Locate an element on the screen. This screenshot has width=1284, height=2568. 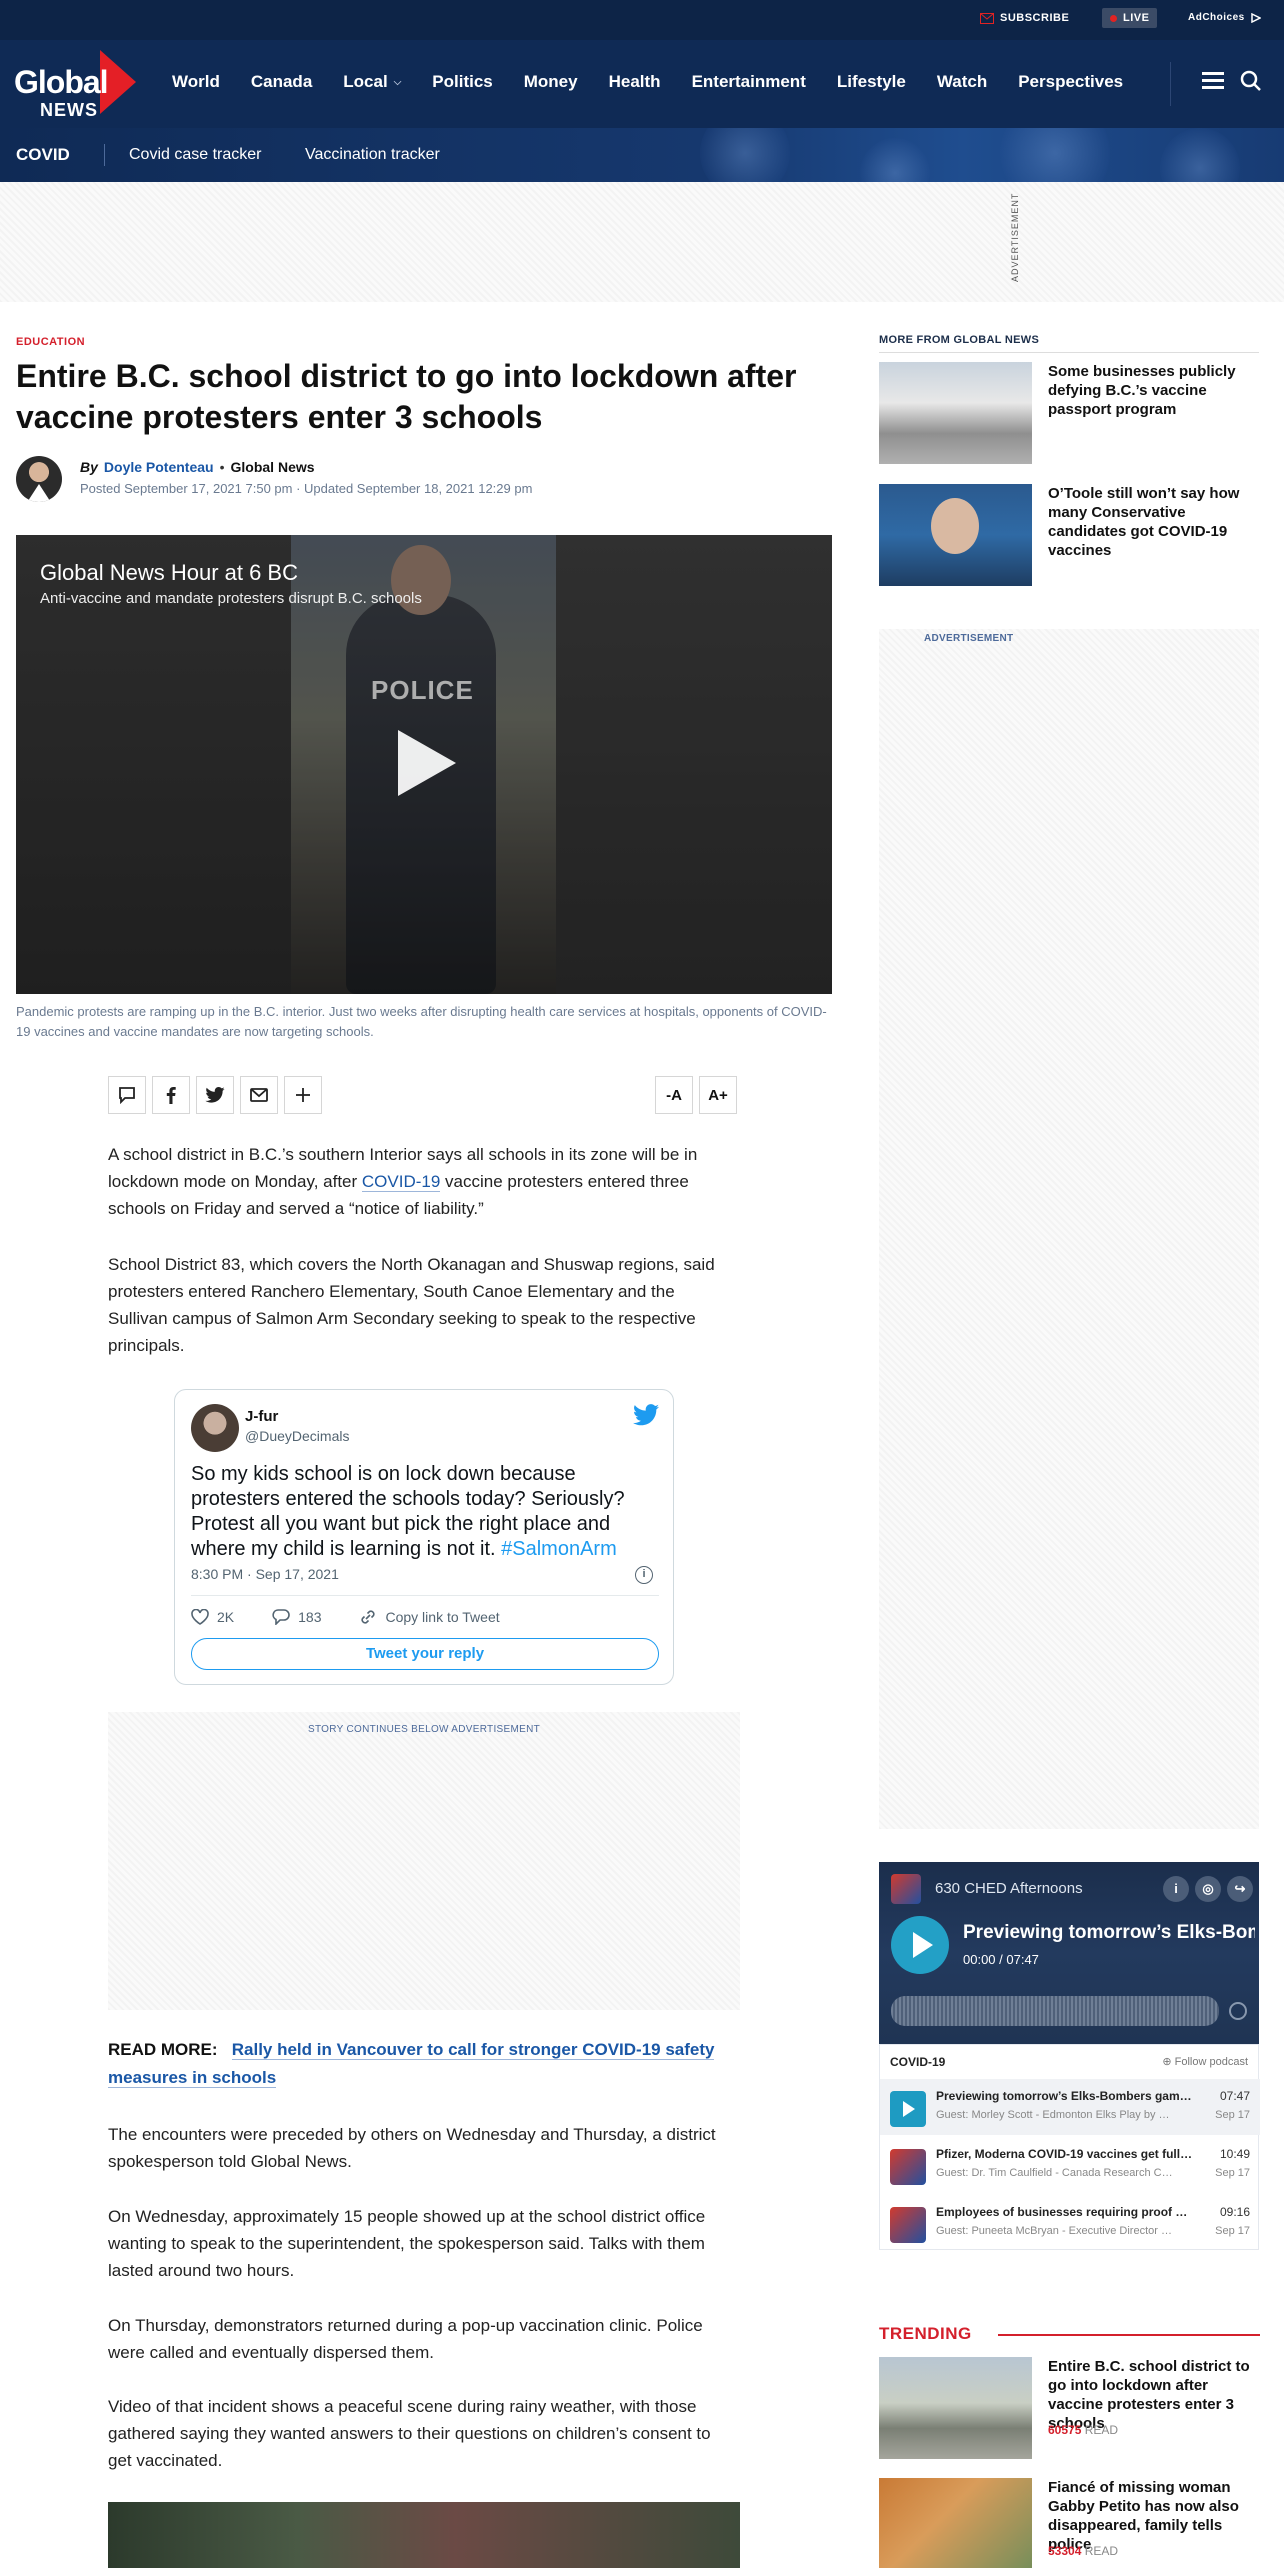
logo-word-global: Global is located at coordinates (61, 82).